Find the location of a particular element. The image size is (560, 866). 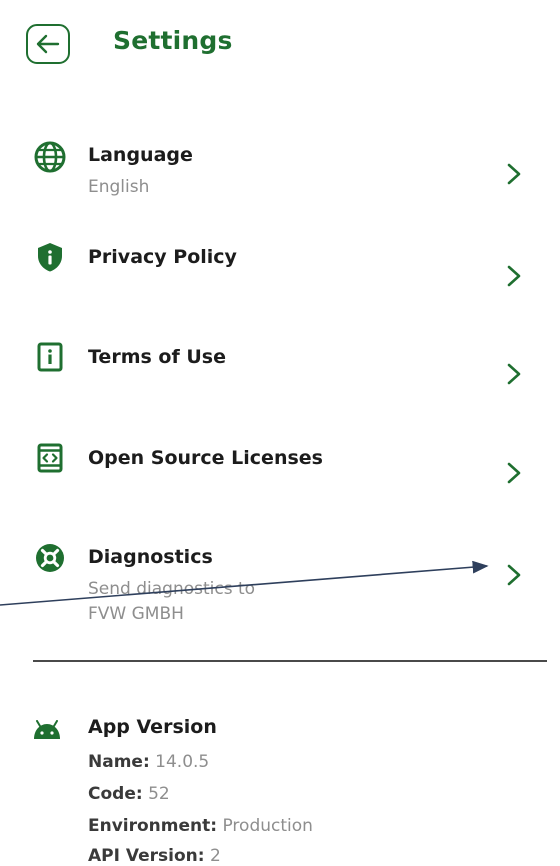

info-document-icon is located at coordinates (50, 357).